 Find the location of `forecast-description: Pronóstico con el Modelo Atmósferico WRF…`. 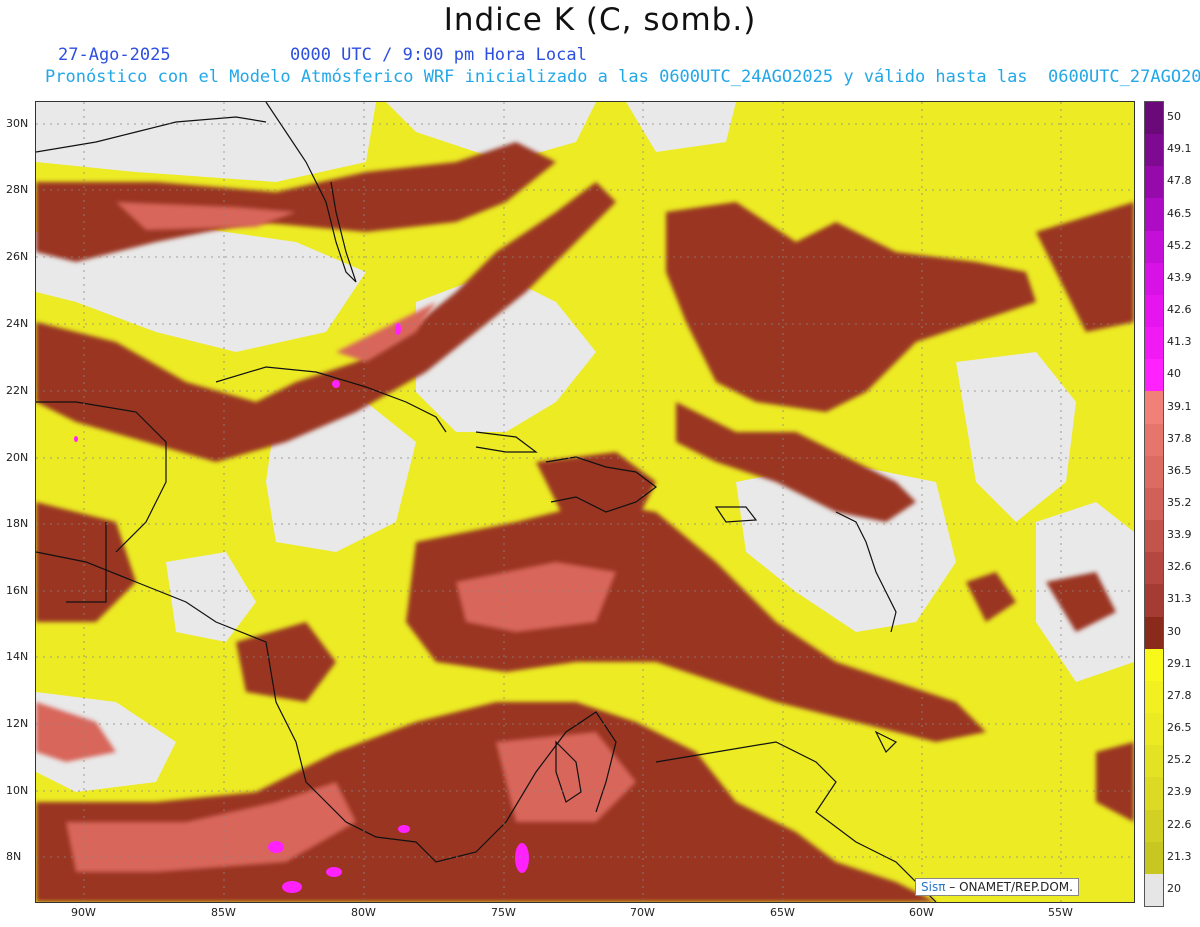

forecast-description: Pronóstico con el Modelo Atmósferico WRF… is located at coordinates (622, 77).